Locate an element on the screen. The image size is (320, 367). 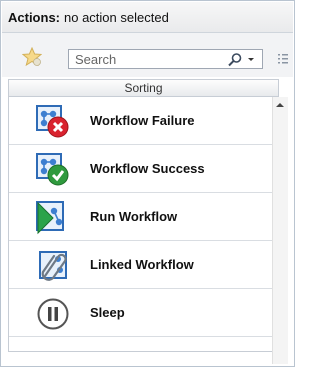
search-field is located at coordinates (165, 59).